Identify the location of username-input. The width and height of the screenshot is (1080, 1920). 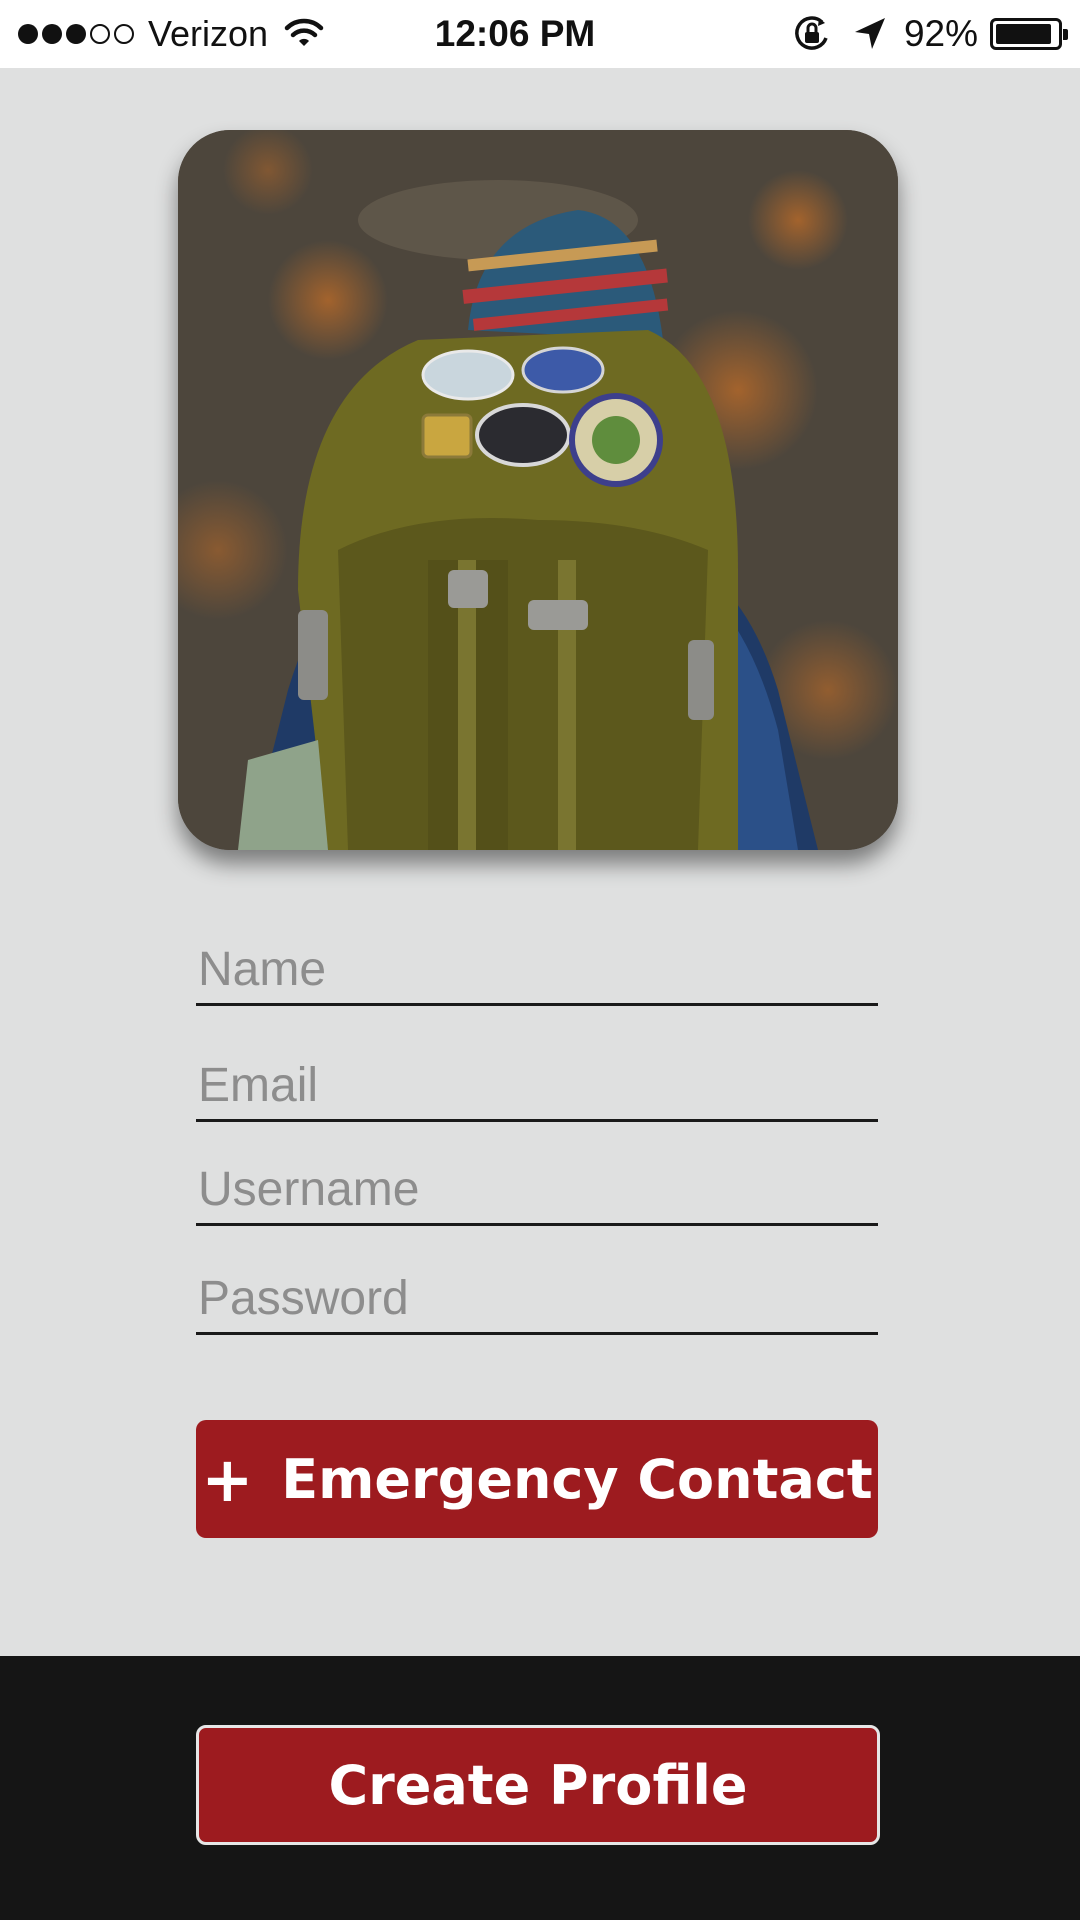
(537, 1192).